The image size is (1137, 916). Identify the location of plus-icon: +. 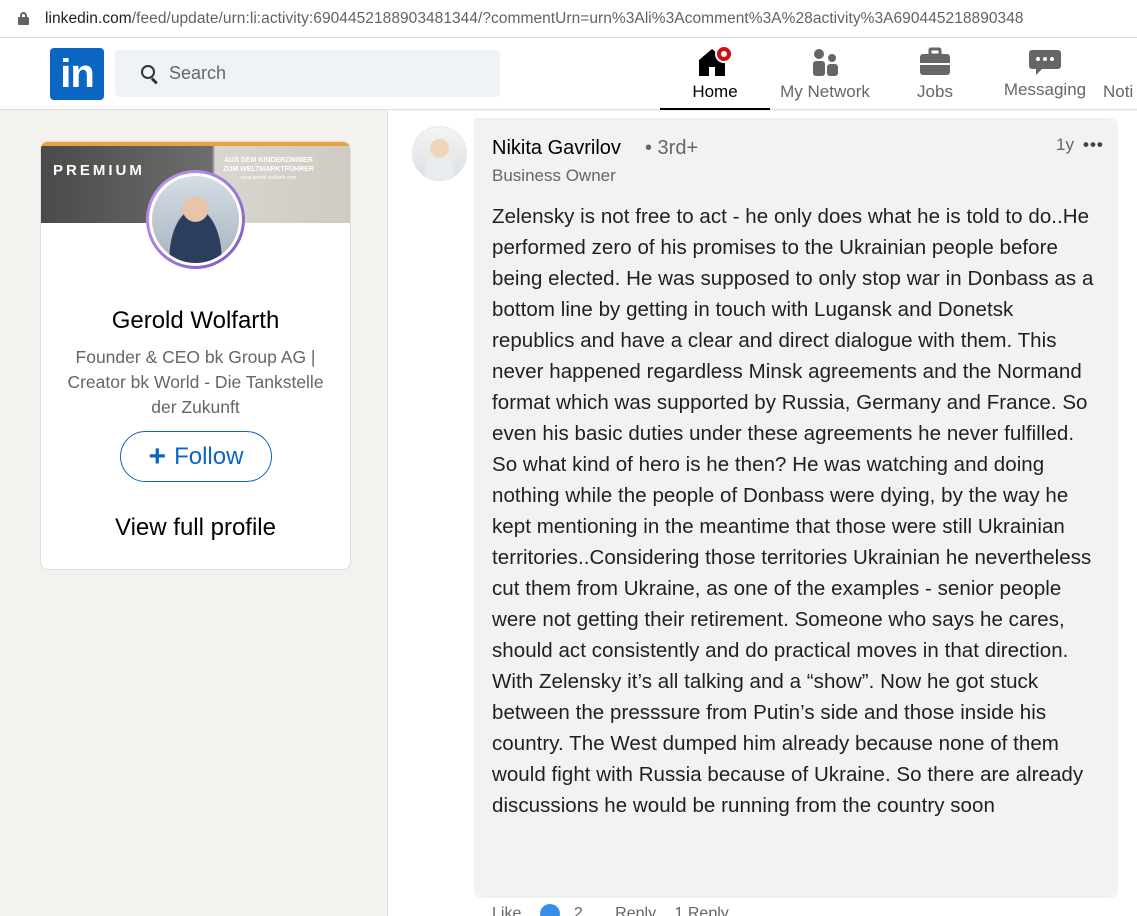
(157, 456).